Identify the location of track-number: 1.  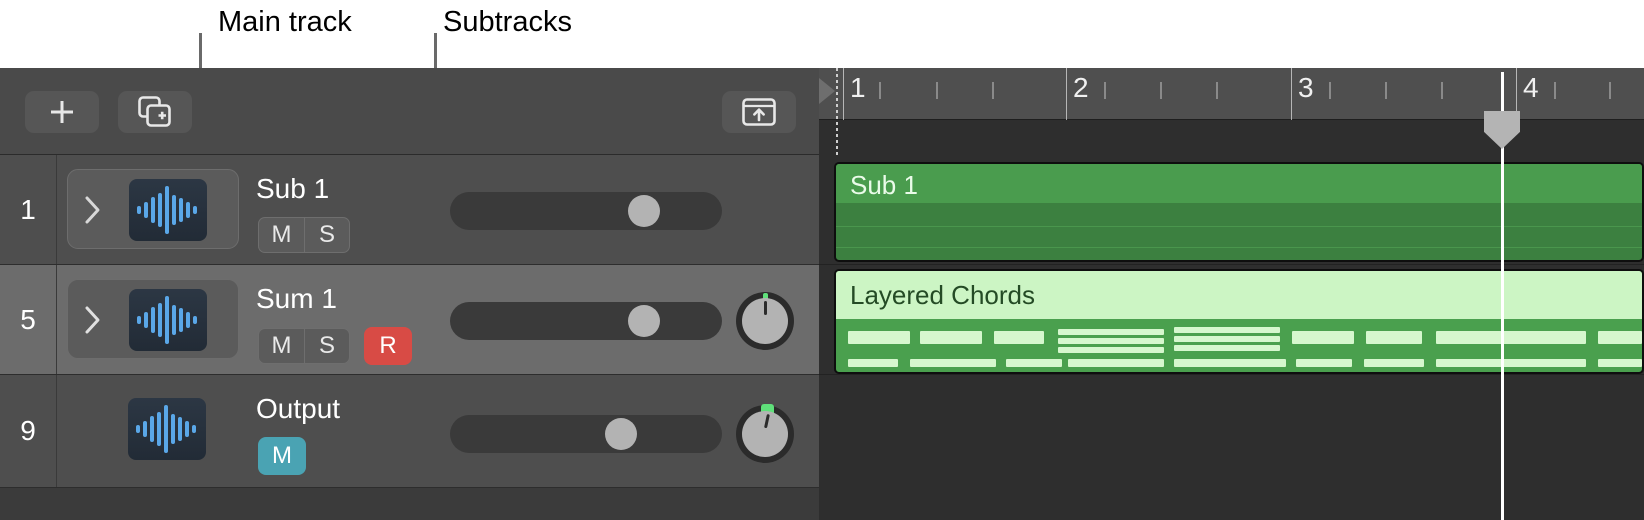
(28, 209).